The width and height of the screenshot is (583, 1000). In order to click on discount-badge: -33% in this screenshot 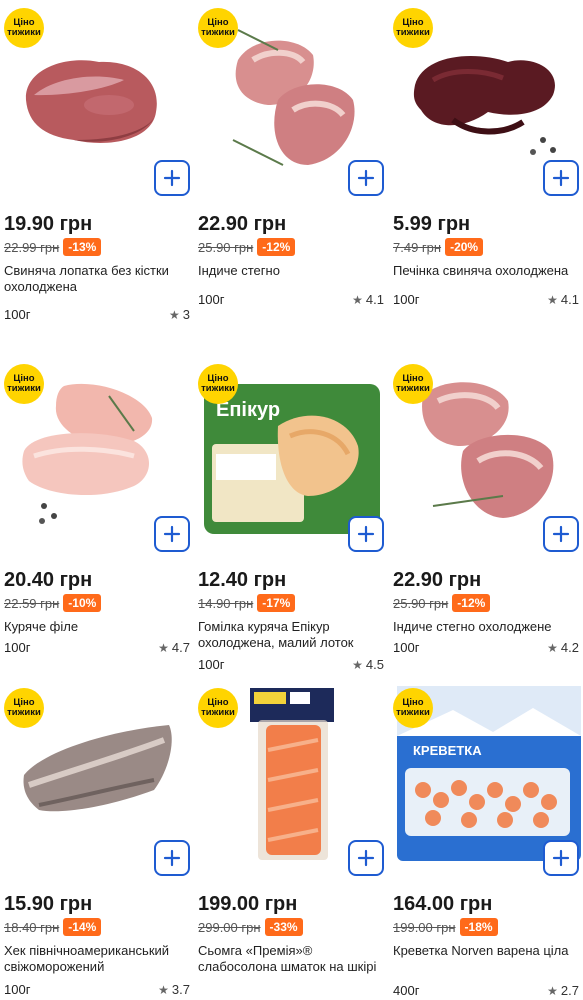, I will do `click(283, 927)`.